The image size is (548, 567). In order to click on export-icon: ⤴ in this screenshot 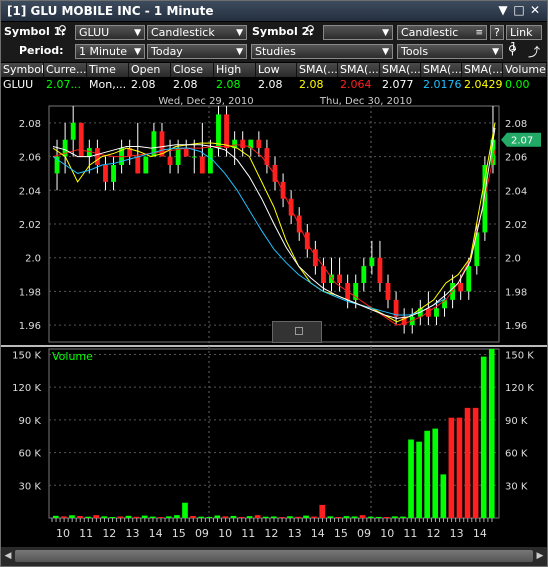, I will do `click(534, 51)`.